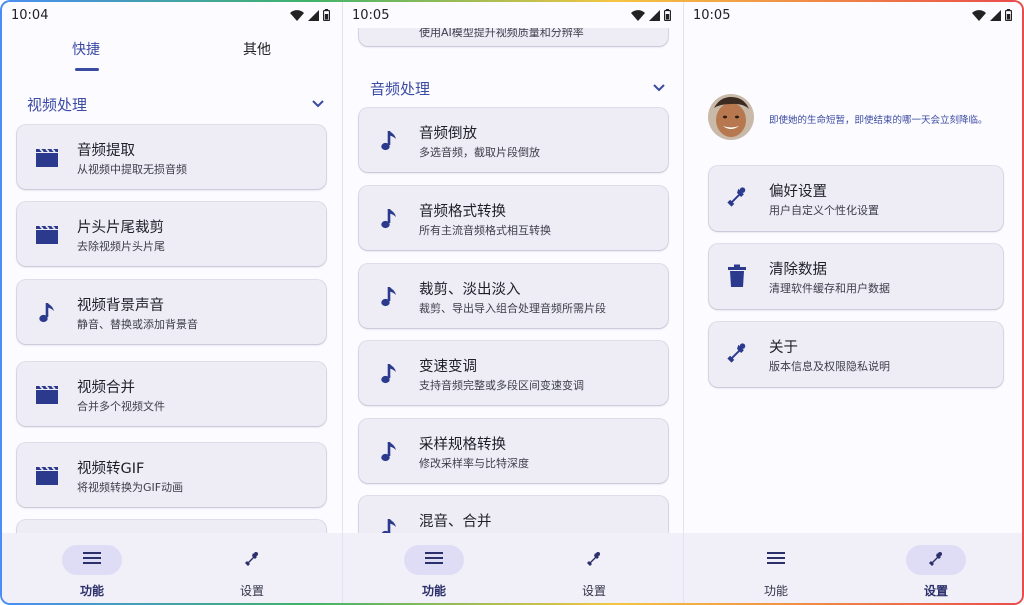 The height and width of the screenshot is (605, 1024). Describe the element at coordinates (171, 475) in the screenshot. I see `card-video-to-gif: 视频转GIF 将视频转换为GIF动画` at that location.